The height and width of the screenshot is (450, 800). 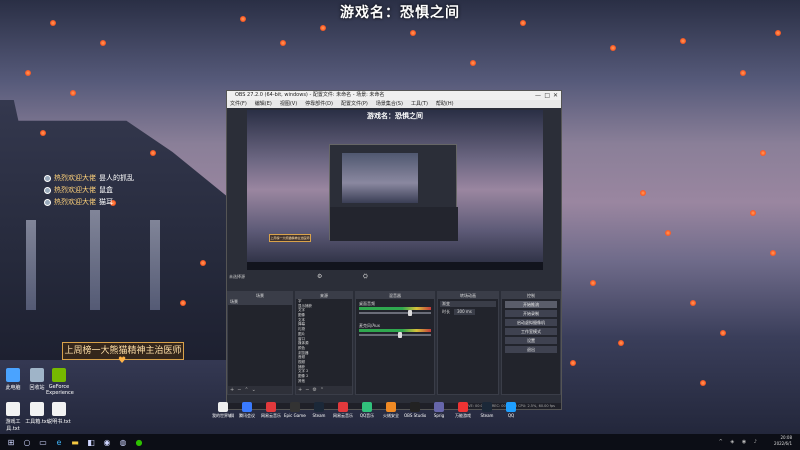 What do you see at coordinates (391, 415) in the screenshot?
I see `app-label: 火绒安全` at bounding box center [391, 415].